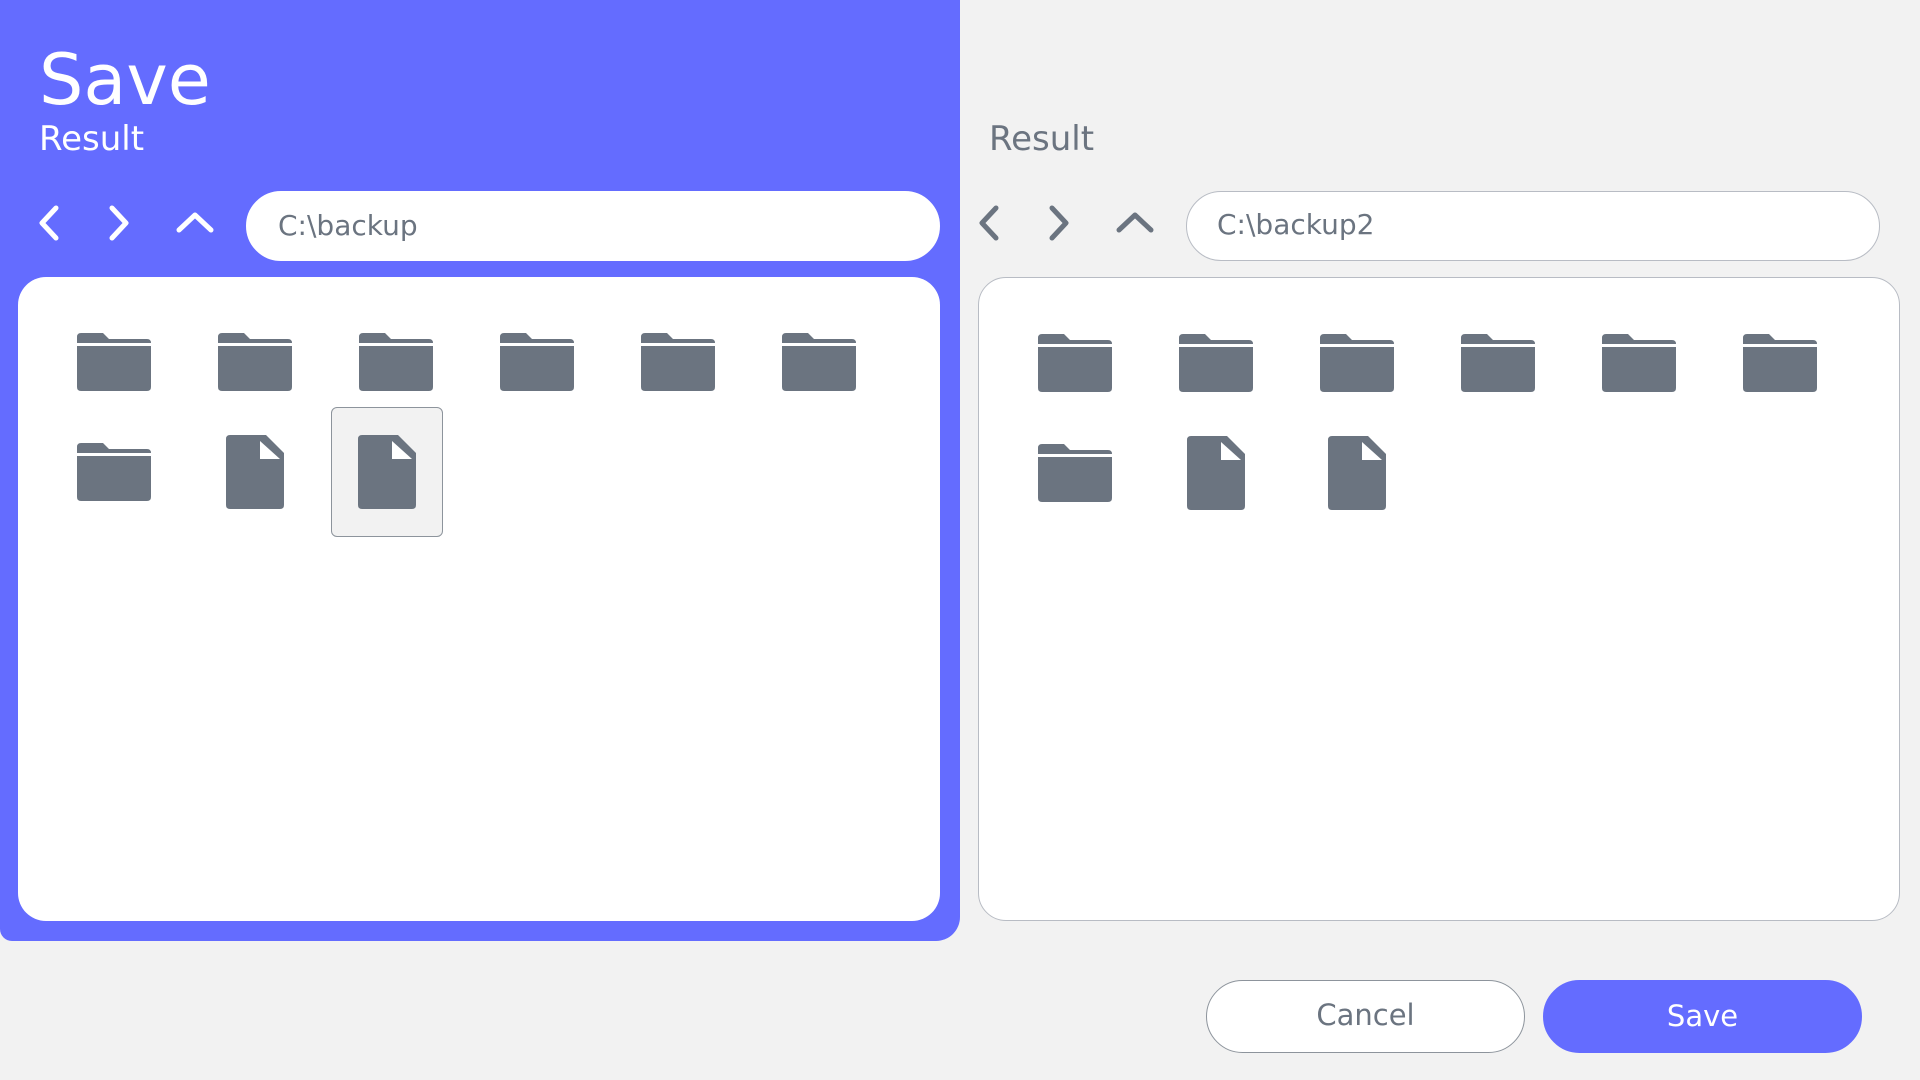  What do you see at coordinates (125, 80) in the screenshot?
I see `dialog-title: Save` at bounding box center [125, 80].